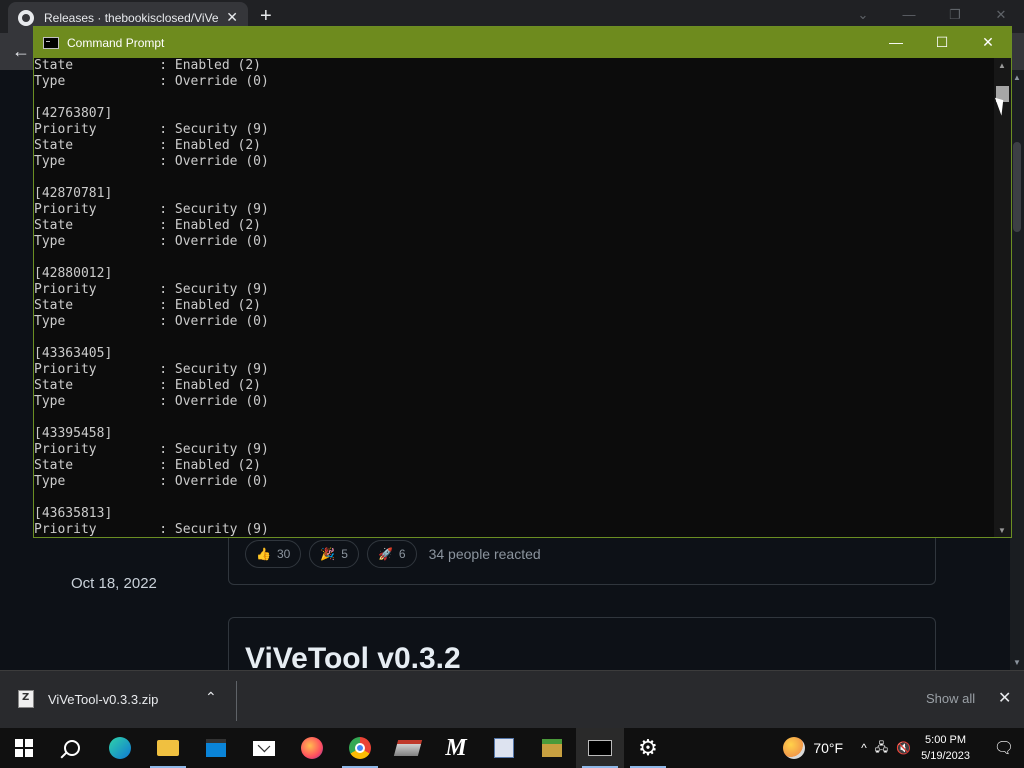  I want to click on volume-muted-icon: 🔇, so click(903, 748).